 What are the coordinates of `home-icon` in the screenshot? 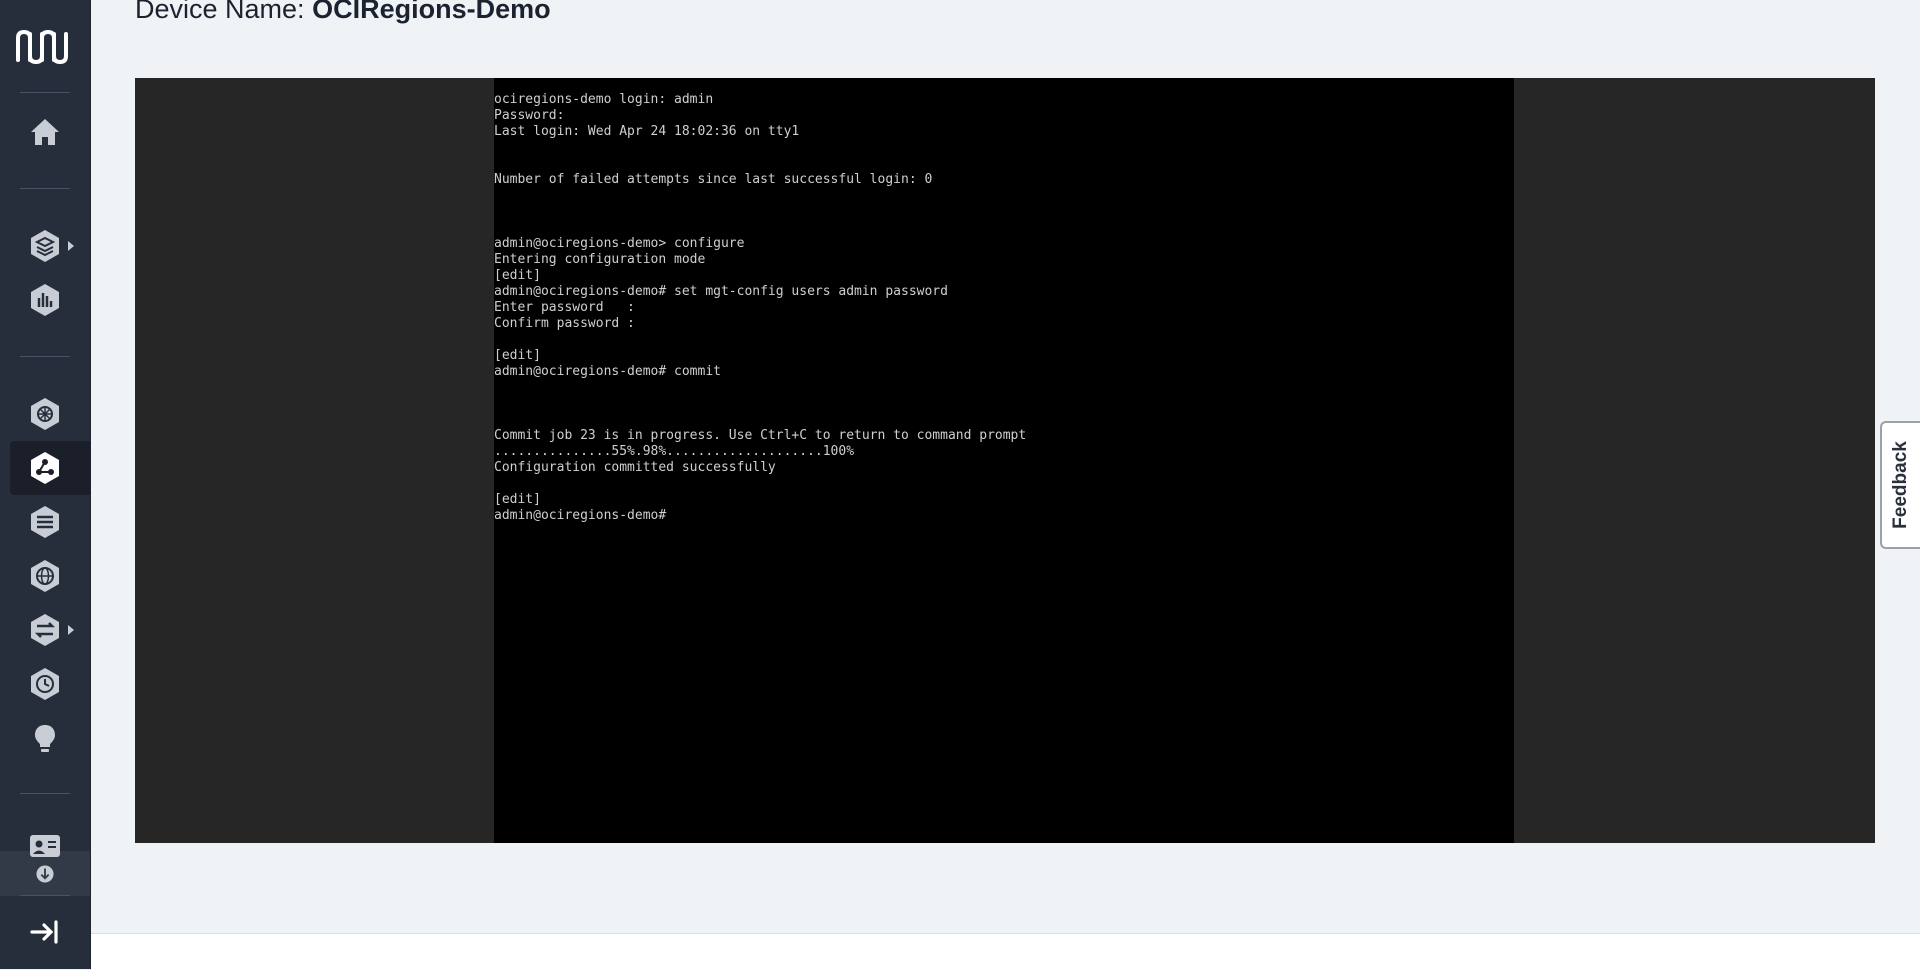 It's located at (45, 132).